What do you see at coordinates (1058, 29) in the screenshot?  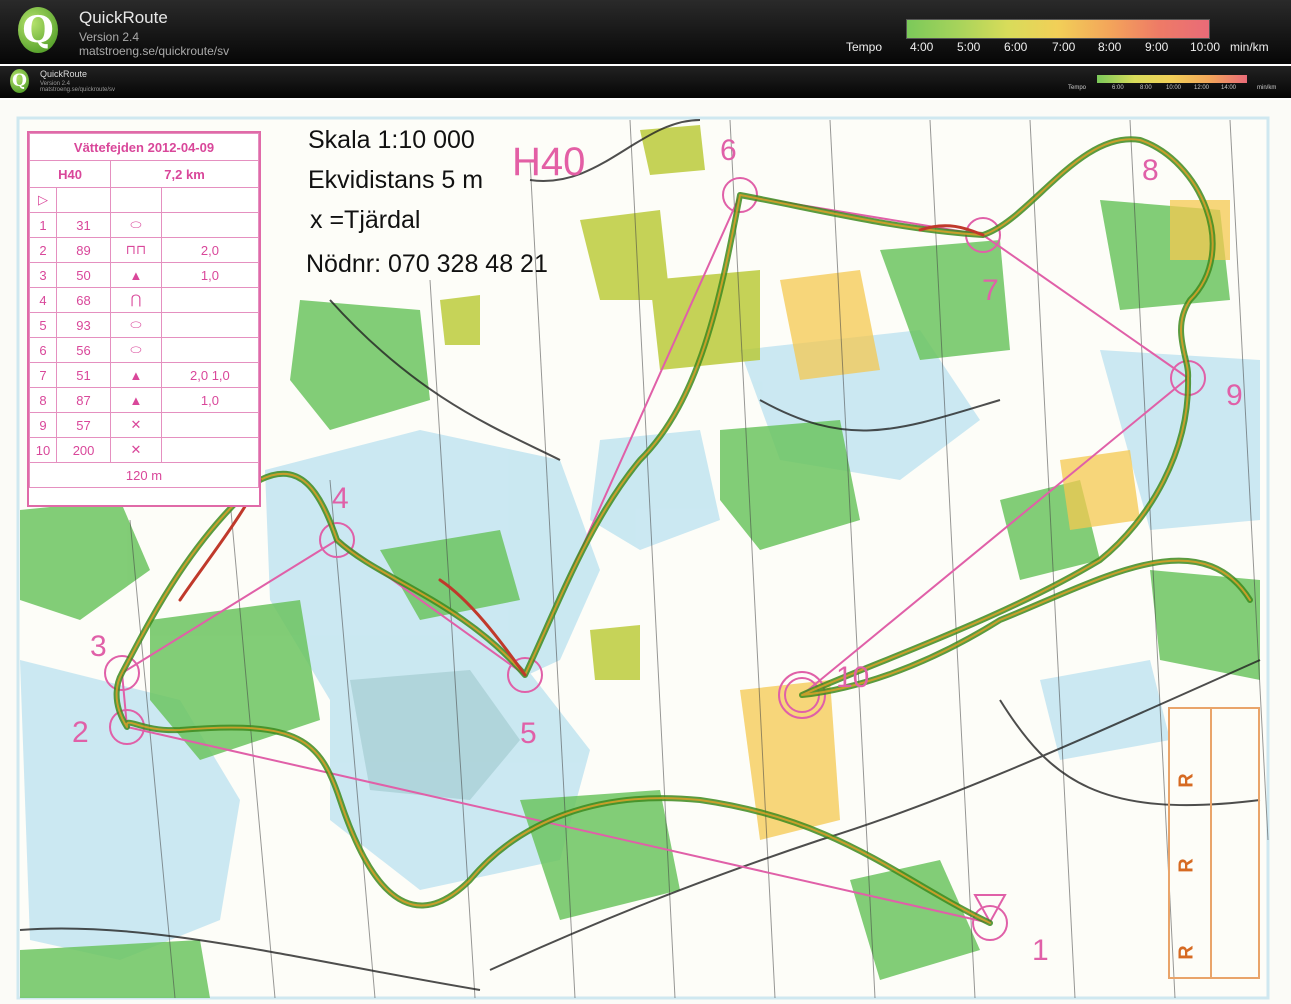 I see `tempo-color-scale` at bounding box center [1058, 29].